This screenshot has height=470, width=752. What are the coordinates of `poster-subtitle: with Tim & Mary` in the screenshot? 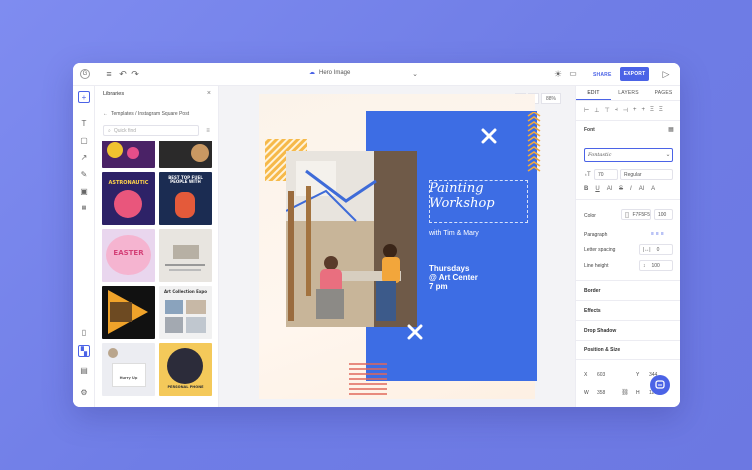 It's located at (454, 233).